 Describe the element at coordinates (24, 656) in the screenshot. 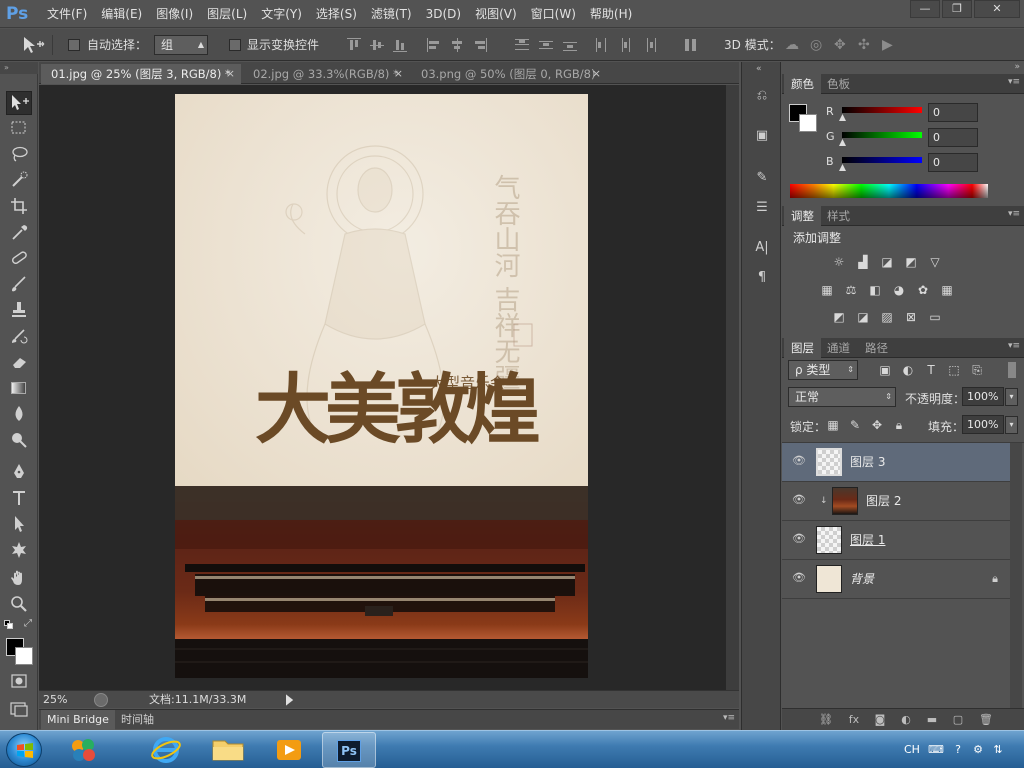

I see `background-color-swatch` at that location.